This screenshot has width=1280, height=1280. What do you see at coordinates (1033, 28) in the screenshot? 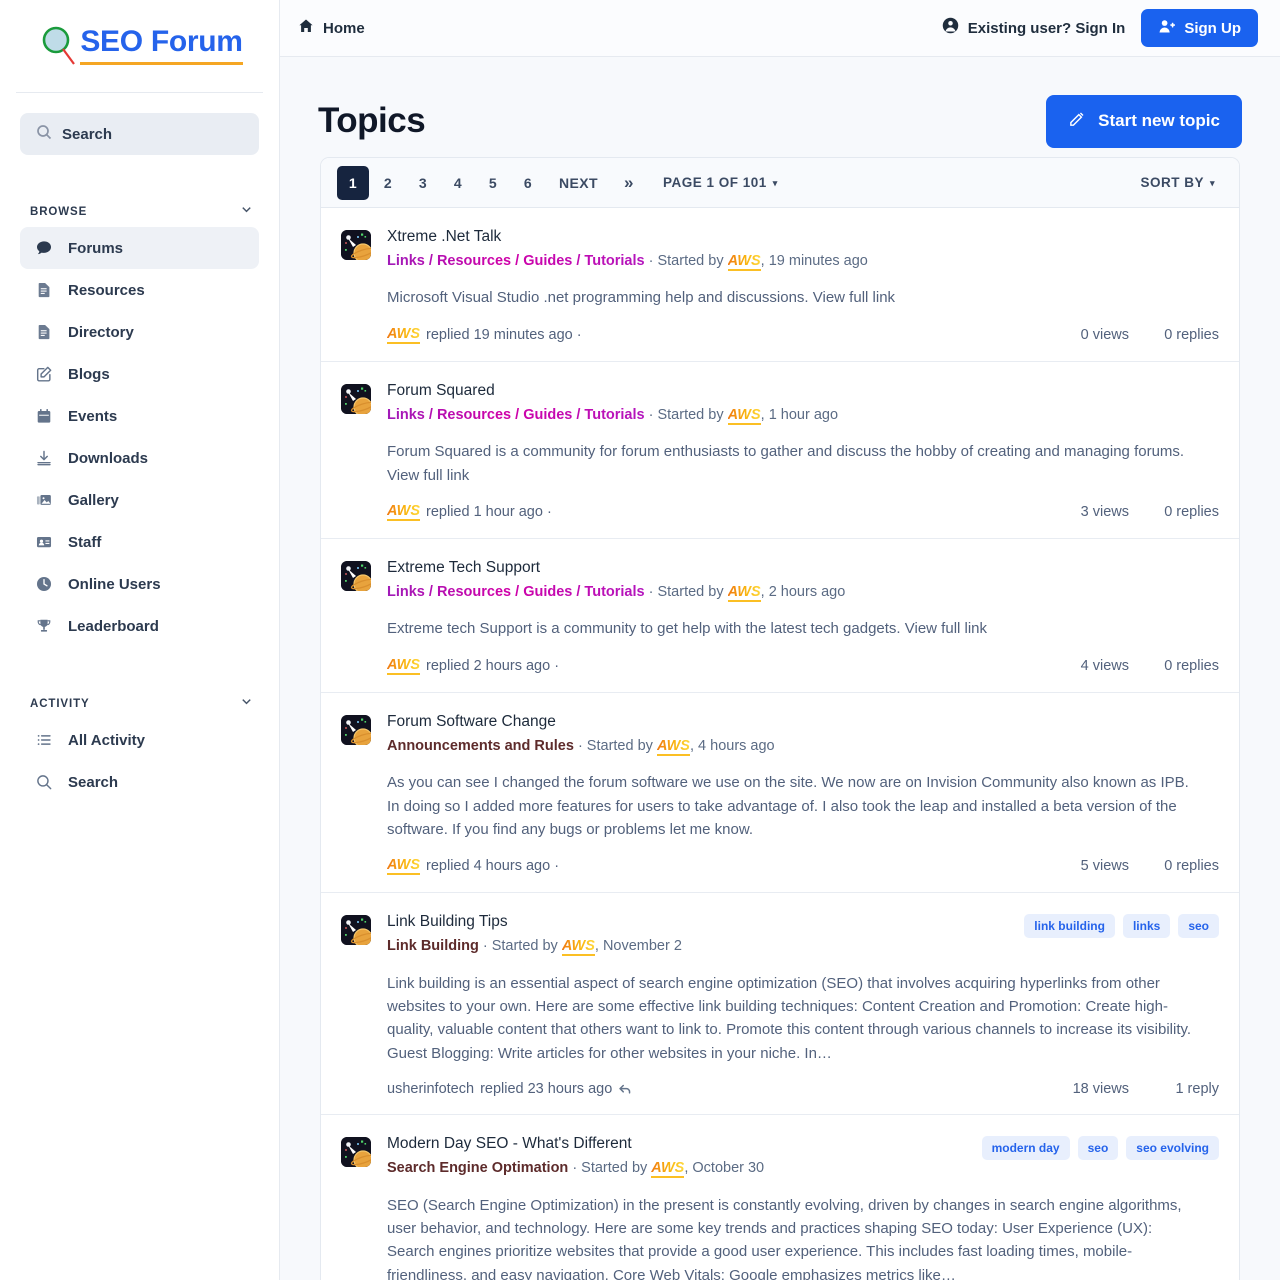
I see `sign-in-link: Existing user? Sign In` at bounding box center [1033, 28].